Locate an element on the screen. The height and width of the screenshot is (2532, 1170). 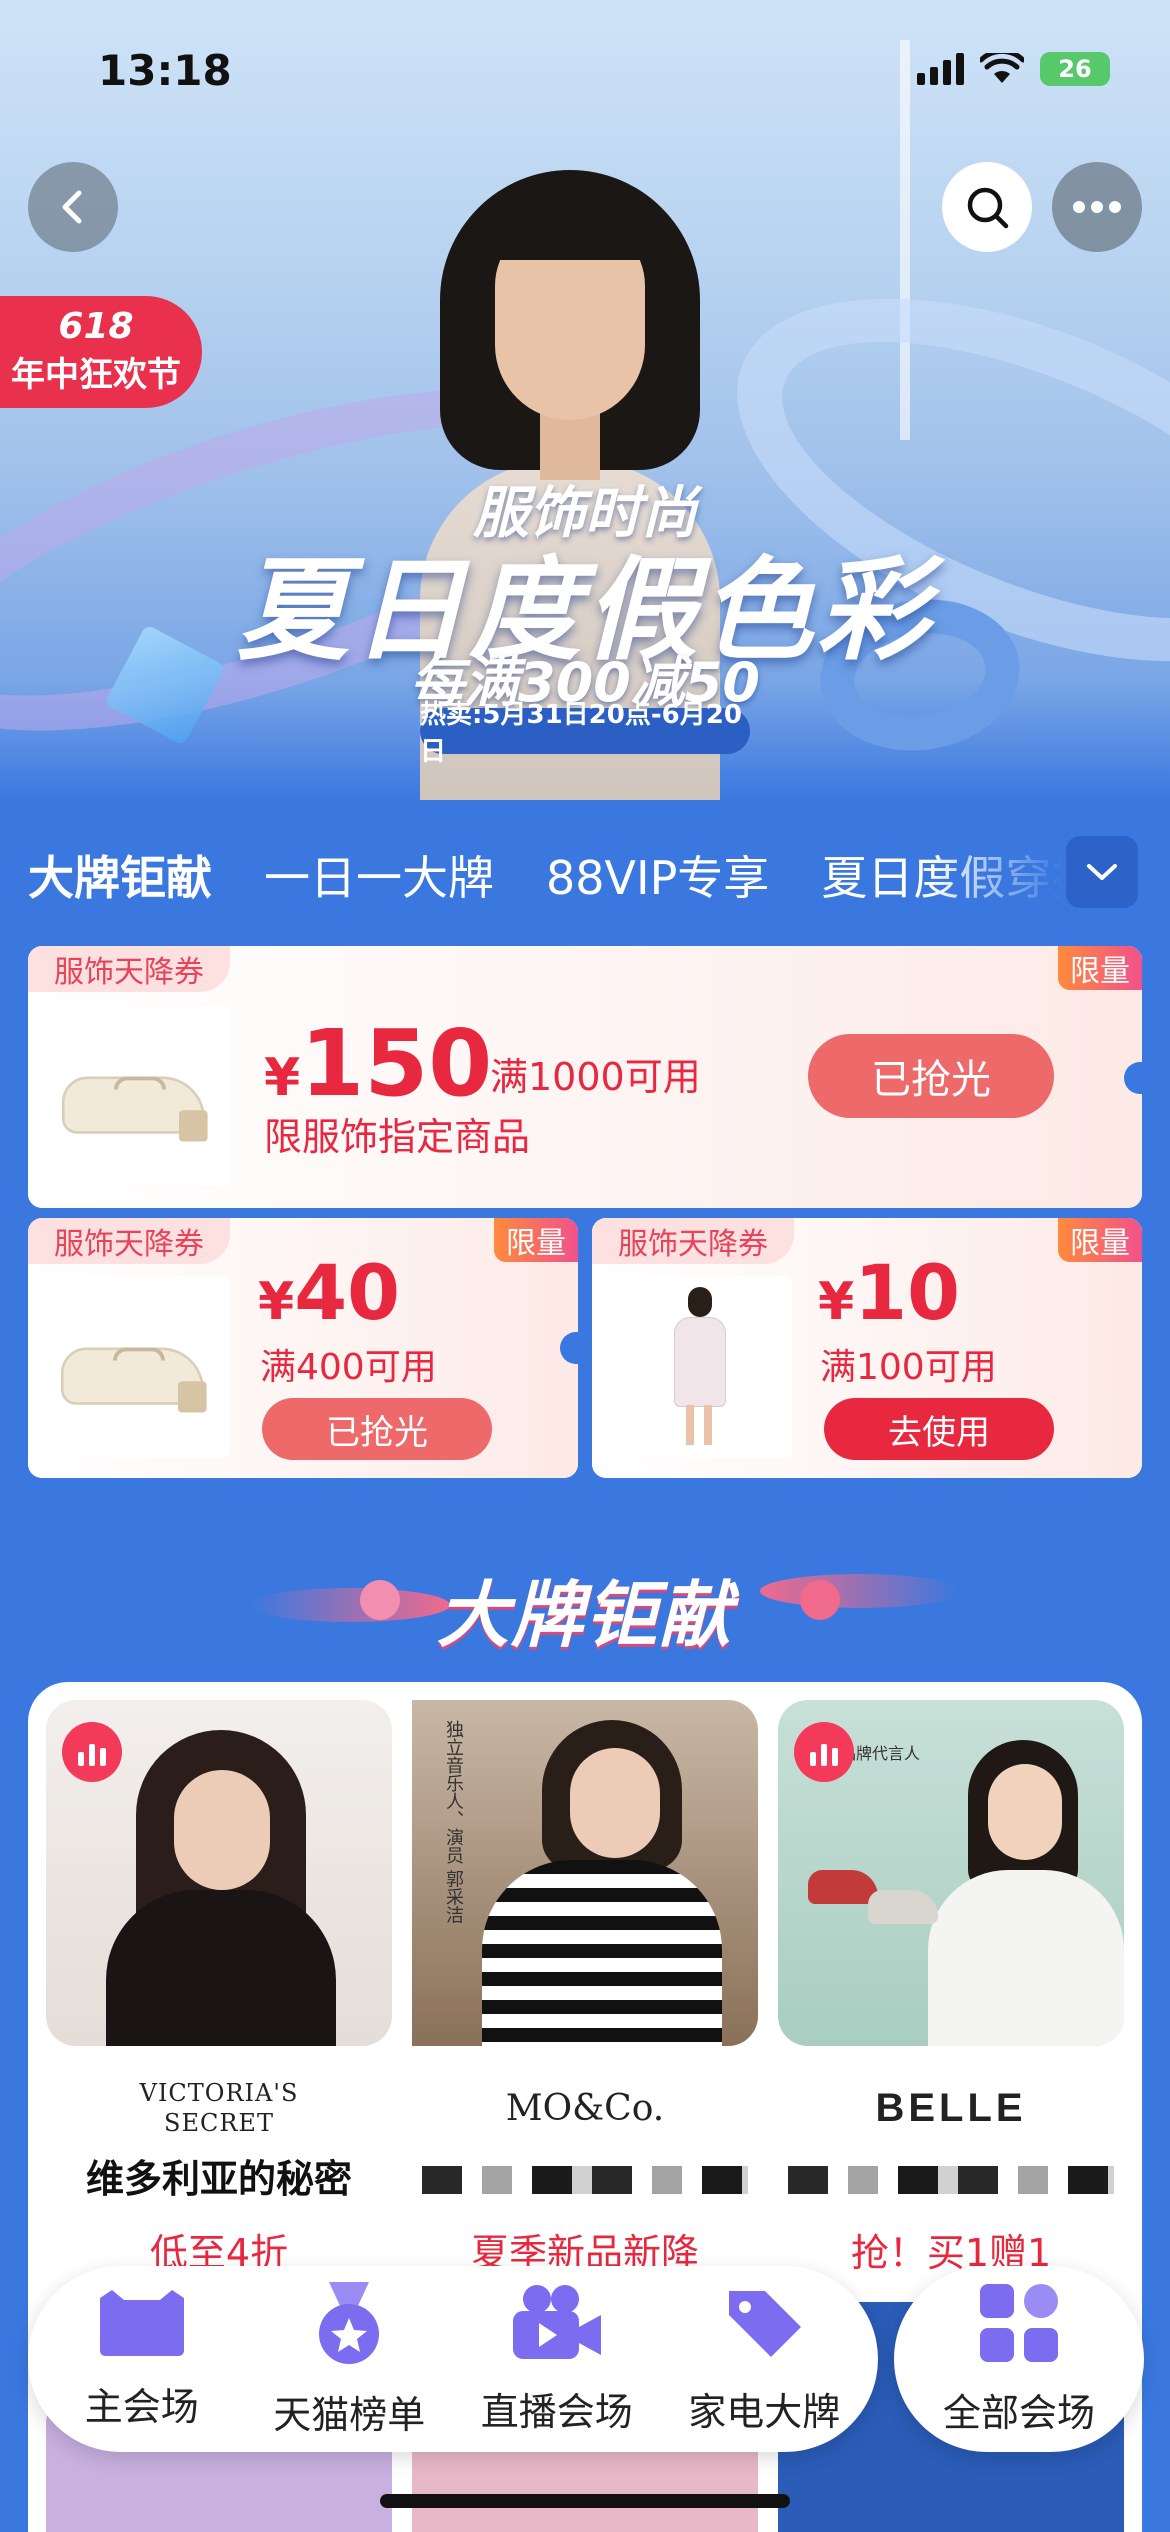
more-button is located at coordinates (1097, 207).